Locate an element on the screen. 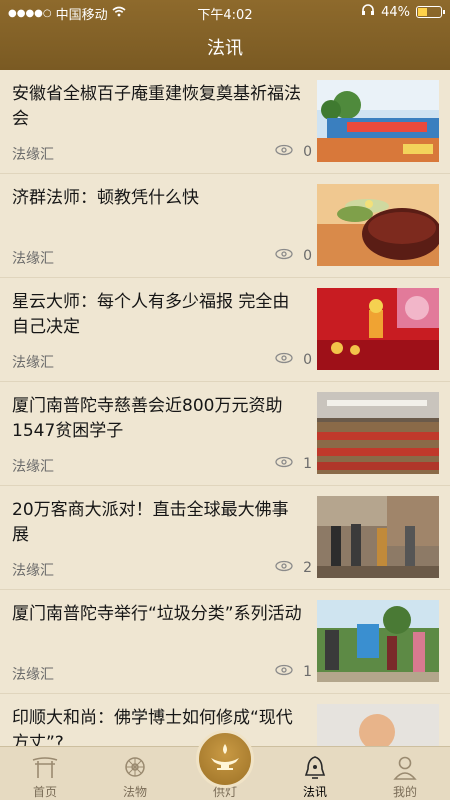 Image resolution: width=450 pixels, height=800 pixels. article-item: 20万客商大派对！直击全球最大佛事展 法缘汇 2 is located at coordinates (225, 538).